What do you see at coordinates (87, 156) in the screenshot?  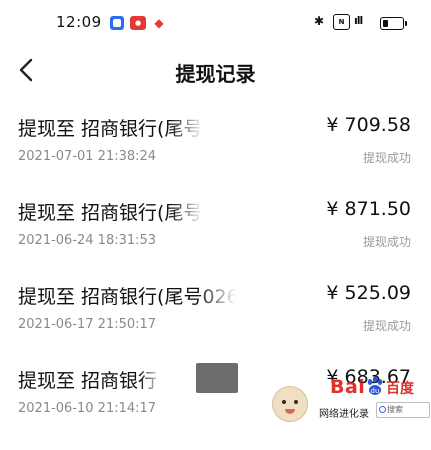 I see `record-date: 2021-07-01 21:38:24` at bounding box center [87, 156].